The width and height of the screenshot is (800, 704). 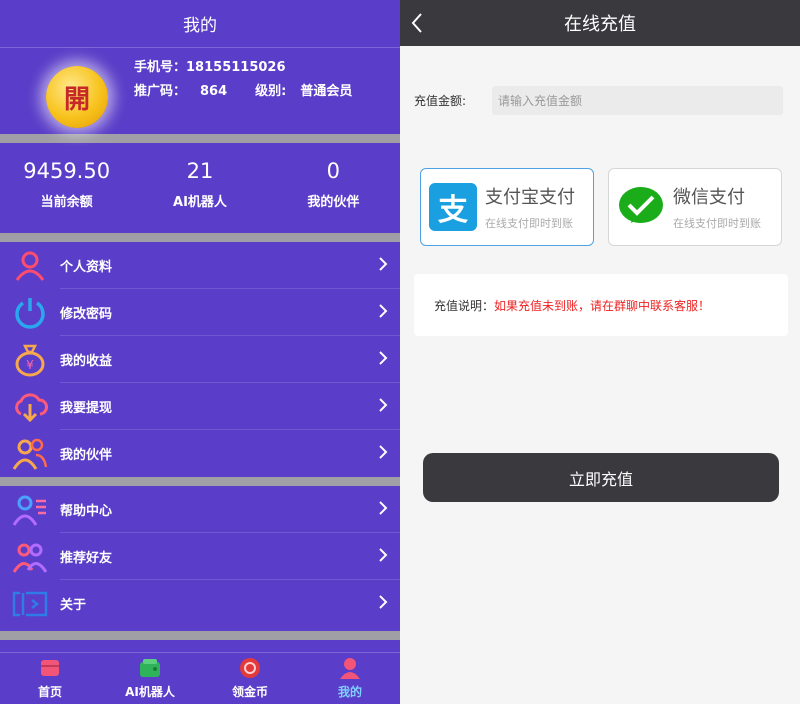 What do you see at coordinates (30, 266) in the screenshot?
I see `person-icon` at bounding box center [30, 266].